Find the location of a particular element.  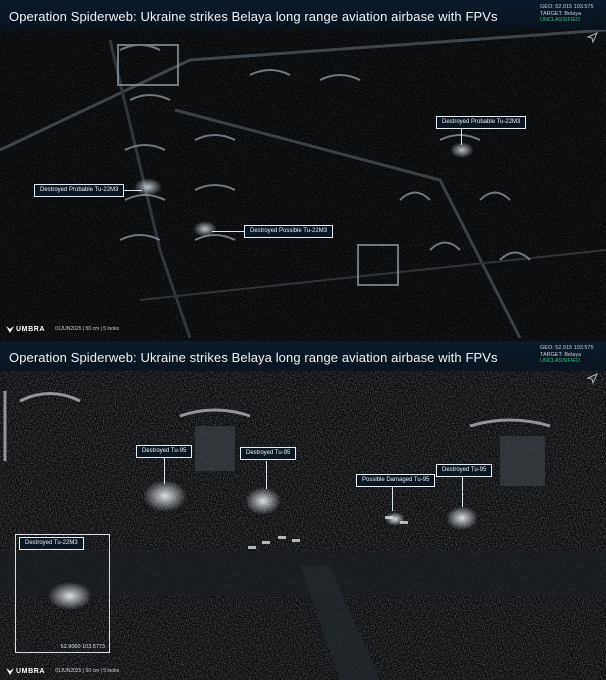

inset-coordinates: 52.9060 103.5773 is located at coordinates (82, 647).